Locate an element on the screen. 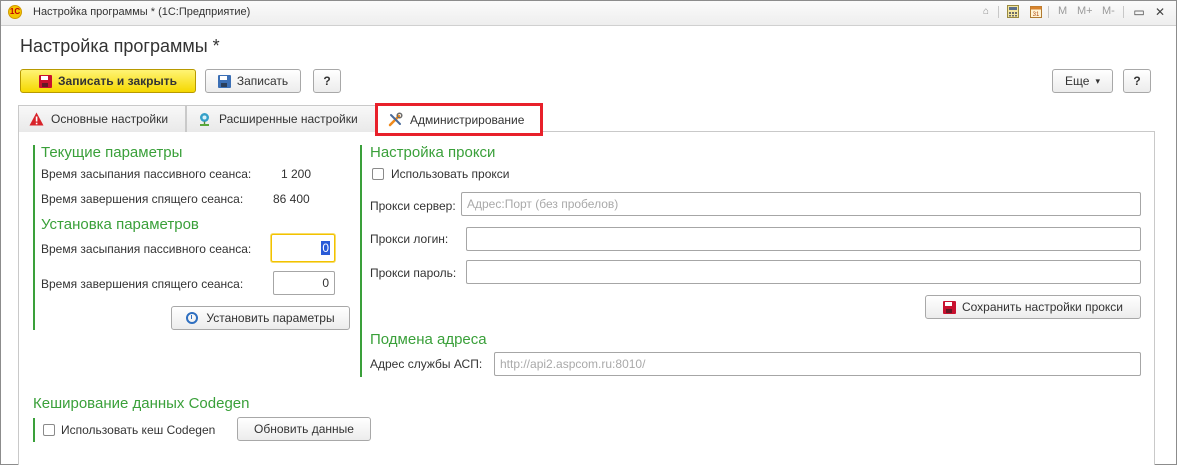 This screenshot has height=469, width=1181. page-title: Настройка программы * is located at coordinates (120, 46).